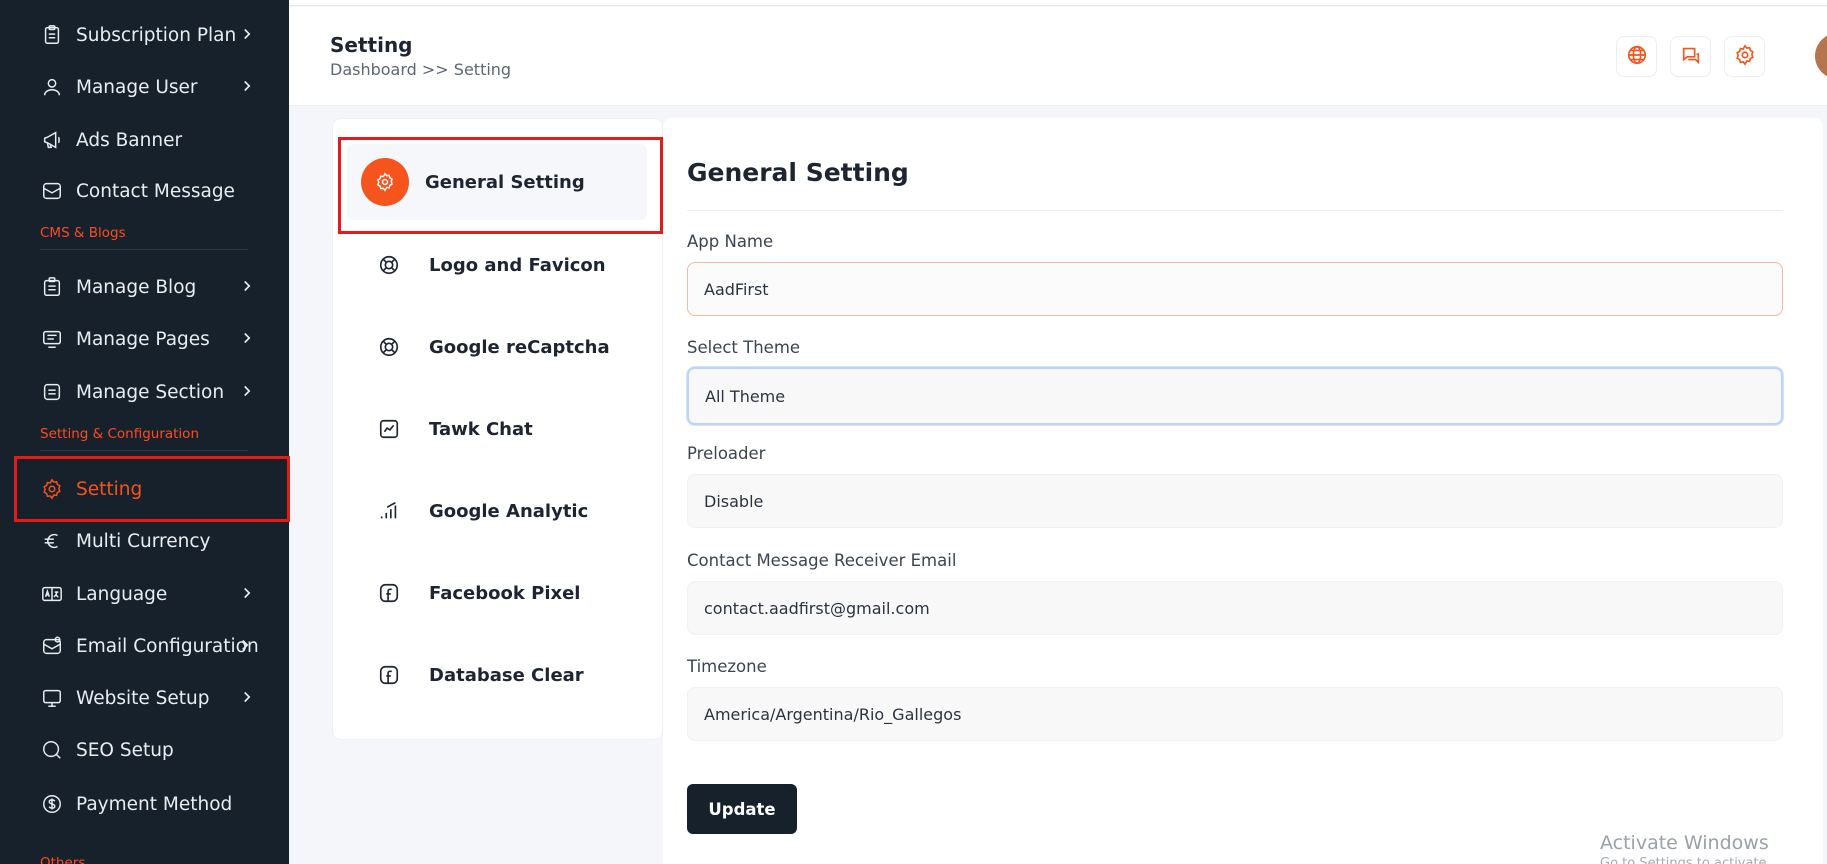  What do you see at coordinates (137, 87) in the screenshot?
I see `sidebar-item-label: Manage User` at bounding box center [137, 87].